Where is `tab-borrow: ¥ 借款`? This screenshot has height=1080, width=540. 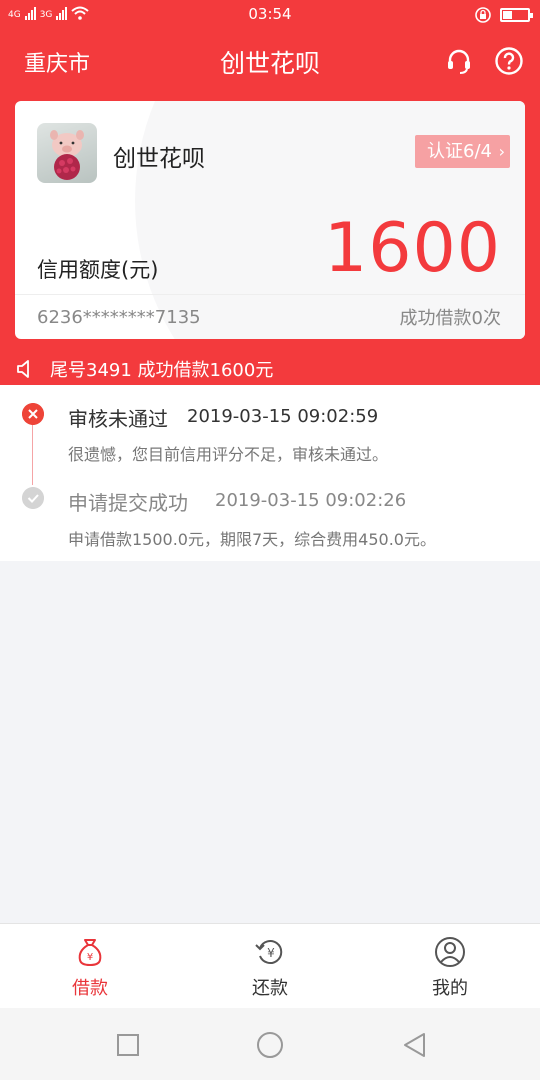 tab-borrow: ¥ 借款 is located at coordinates (90, 966).